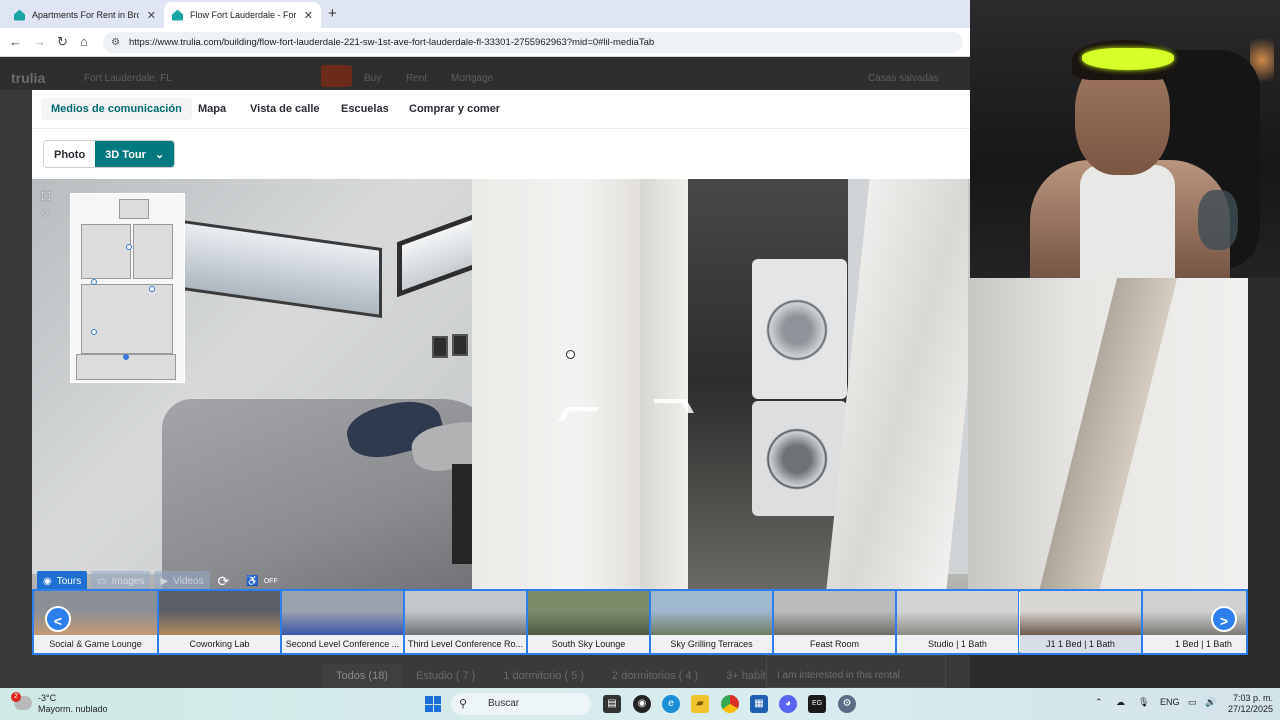 This screenshot has height=720, width=1280. I want to click on minimap-room, so click(127, 319).